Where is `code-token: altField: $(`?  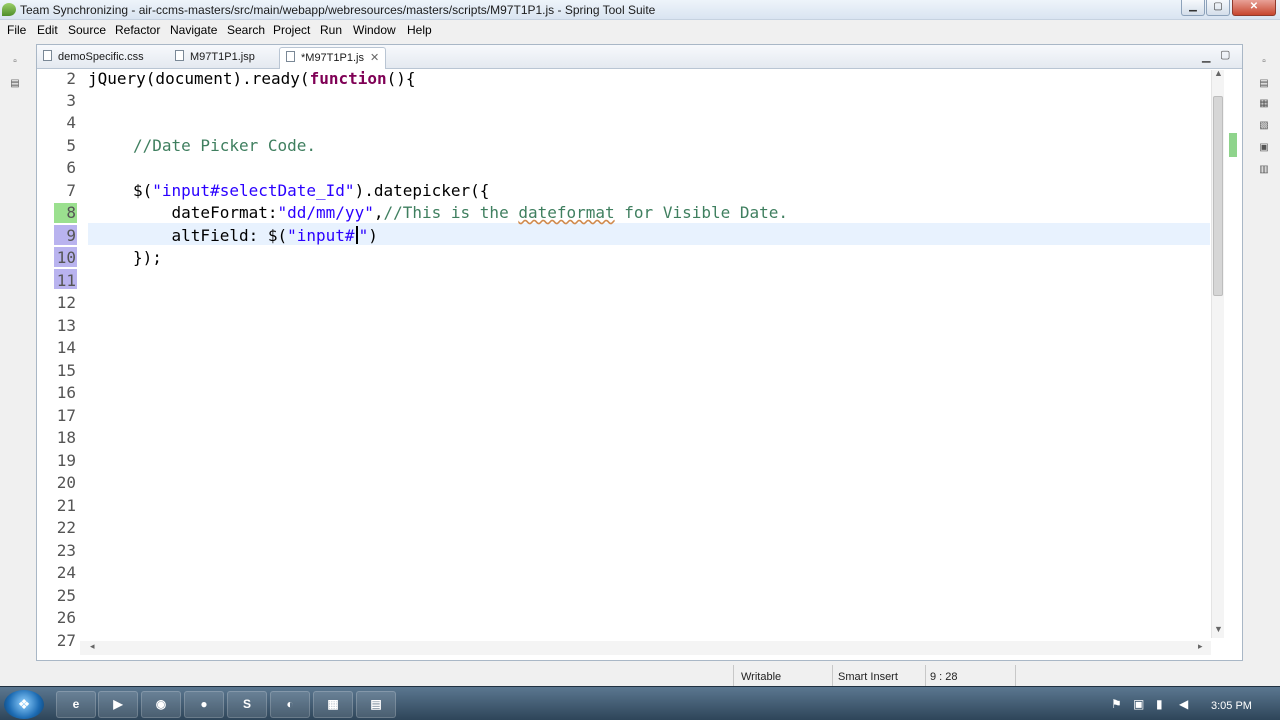
code-token: altField: $( is located at coordinates (210, 235).